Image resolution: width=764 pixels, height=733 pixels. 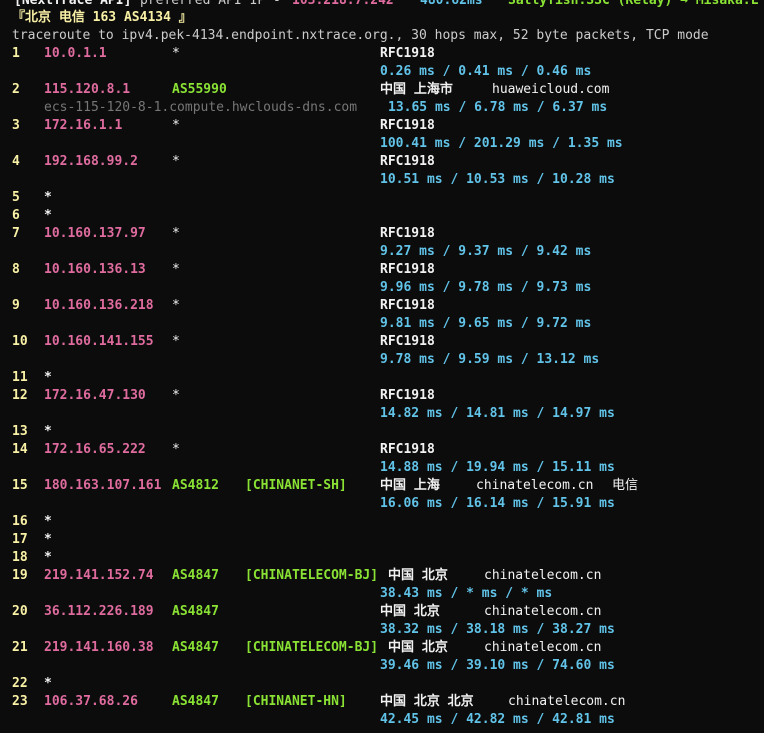 What do you see at coordinates (497, 179) in the screenshot?
I see `hop-rtt: 10.51 ms / 10.53 ms / 10.28 ms` at bounding box center [497, 179].